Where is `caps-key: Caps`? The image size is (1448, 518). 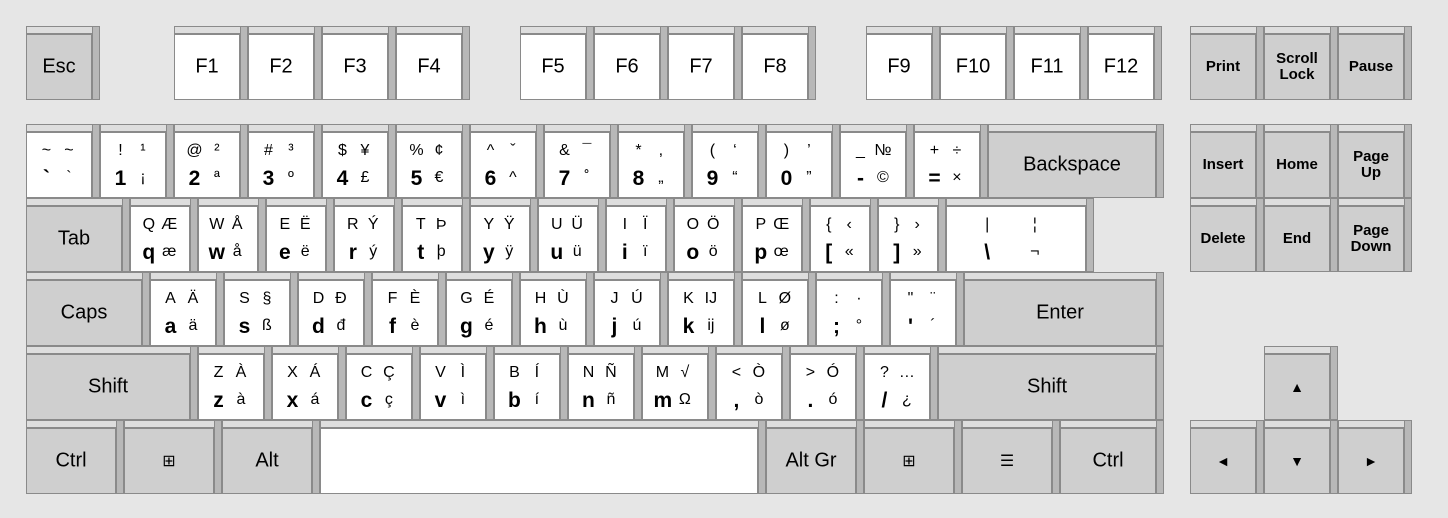 caps-key: Caps is located at coordinates (88, 309).